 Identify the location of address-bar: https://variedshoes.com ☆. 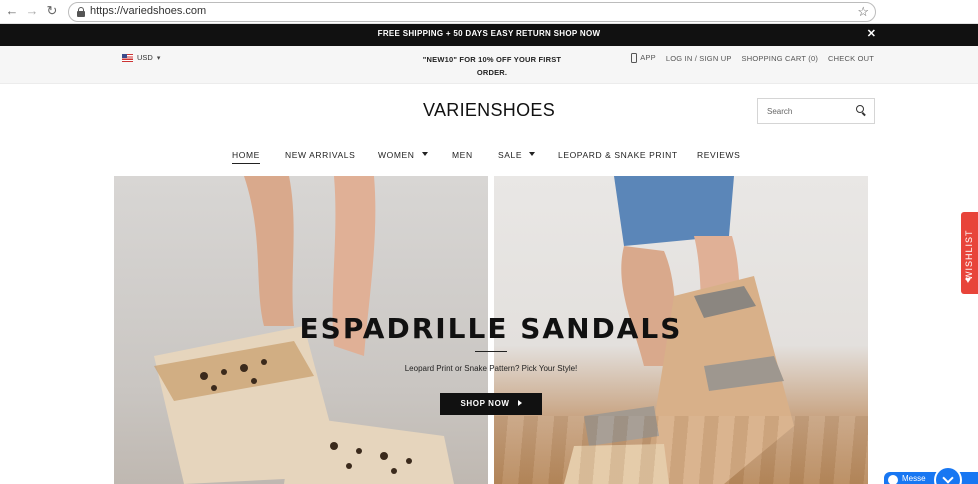
(472, 12).